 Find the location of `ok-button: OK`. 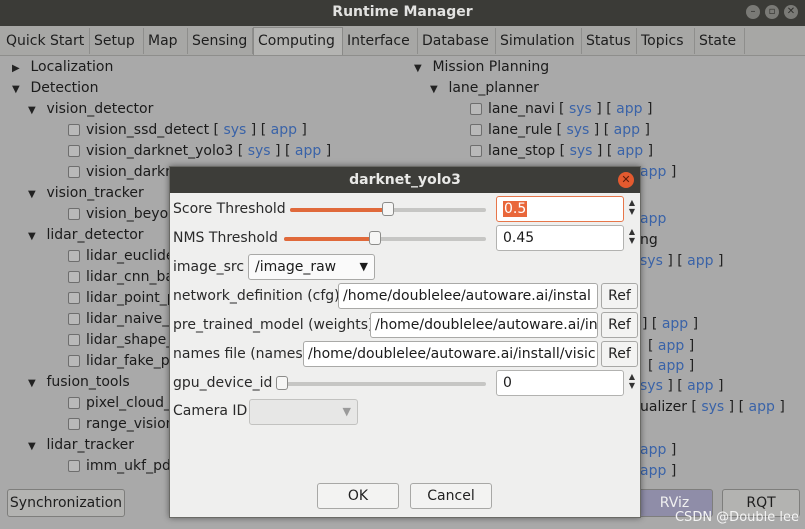

ok-button: OK is located at coordinates (358, 496).